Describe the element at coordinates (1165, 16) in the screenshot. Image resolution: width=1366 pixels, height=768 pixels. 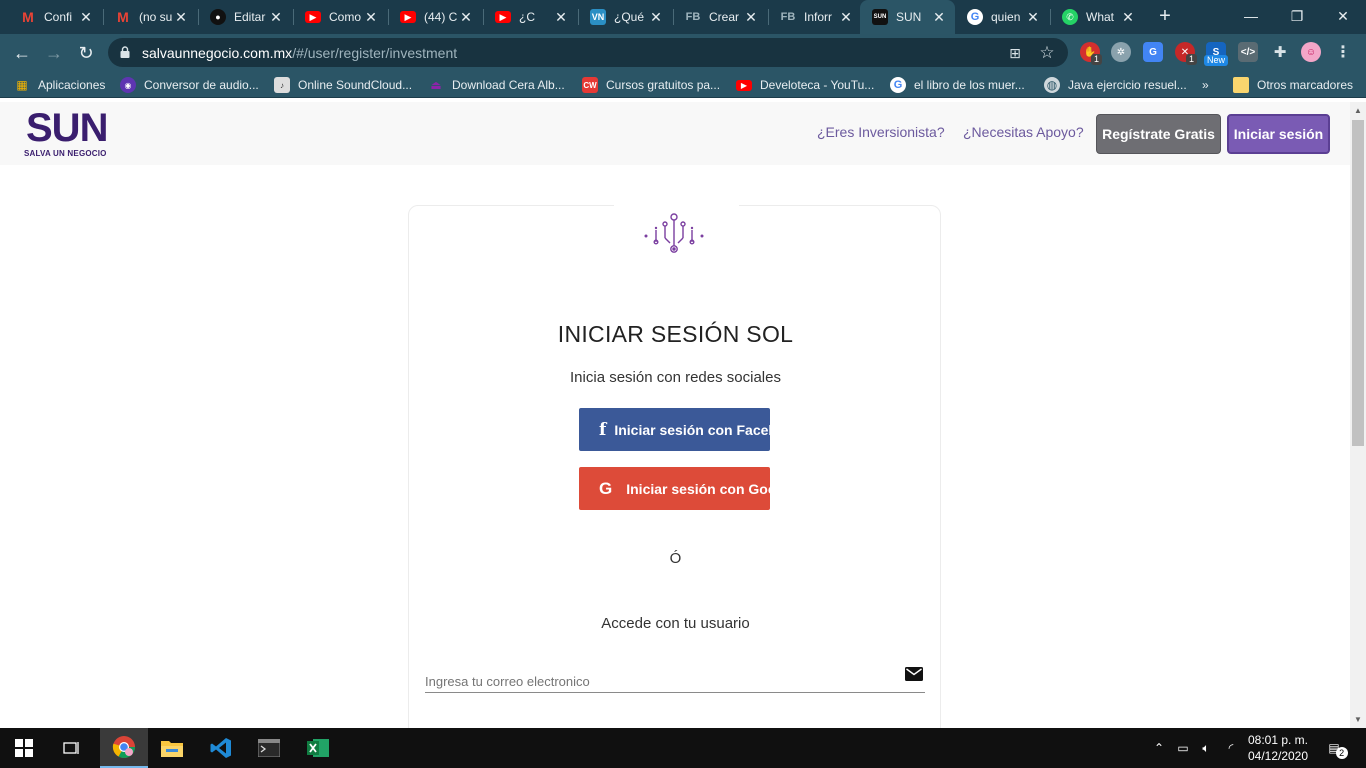
I see `new-tab-button: +` at that location.